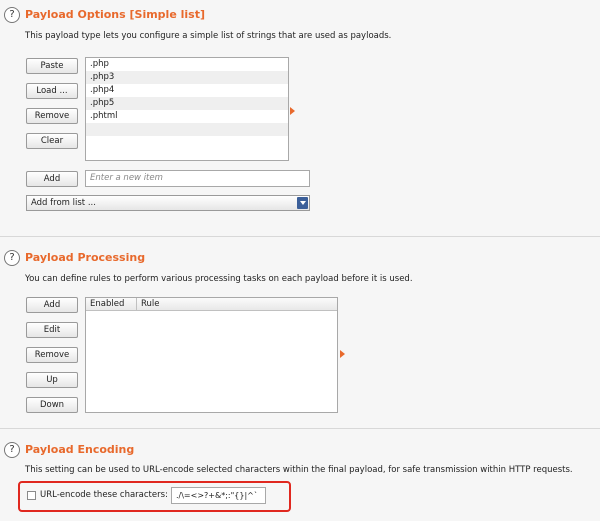 The height and width of the screenshot is (521, 600). I want to click on add-item-button: Add, so click(52, 179).